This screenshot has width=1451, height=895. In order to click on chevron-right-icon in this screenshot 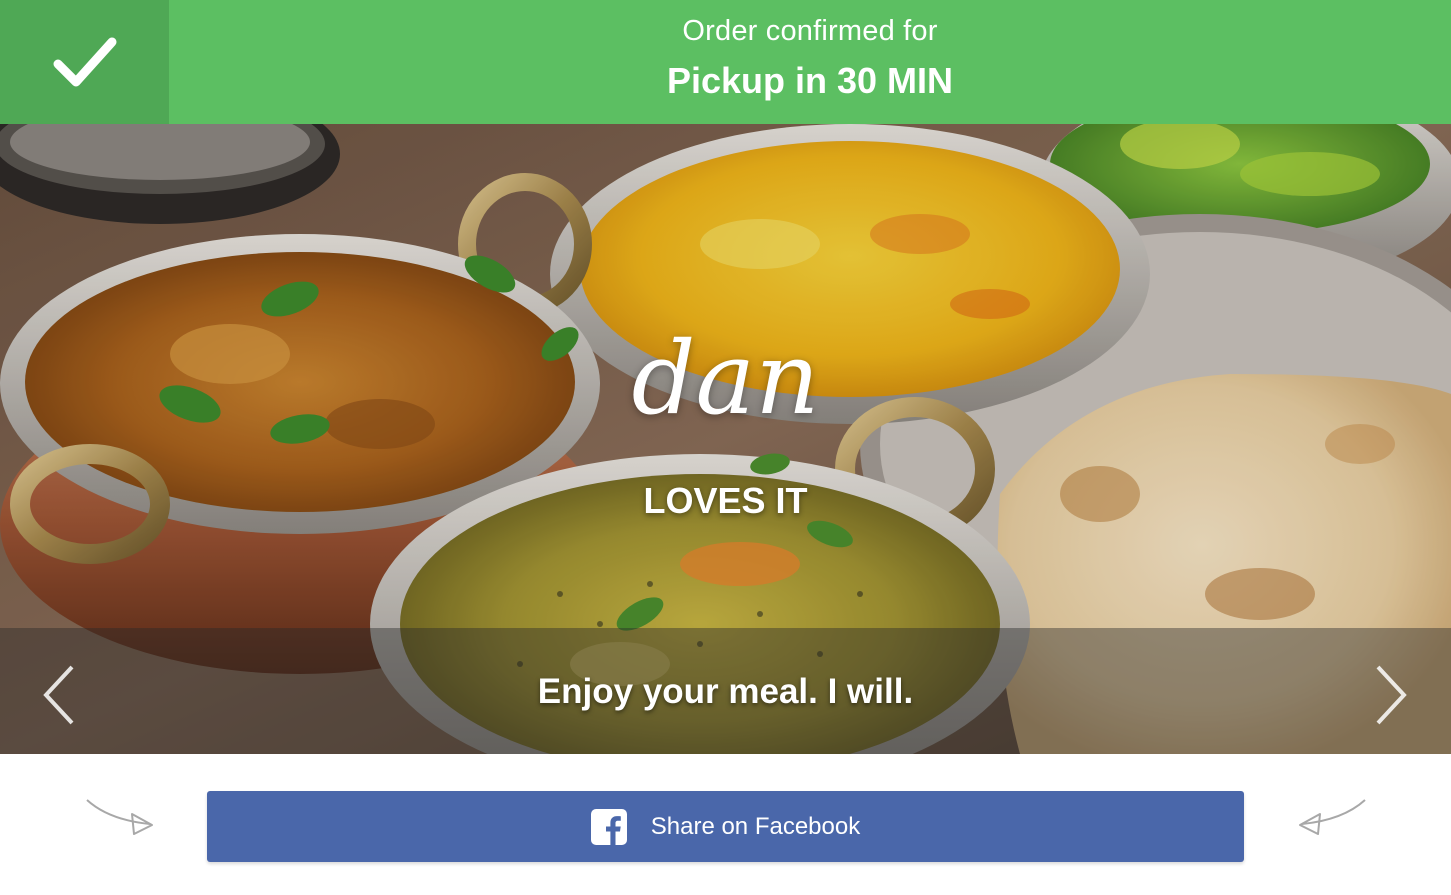, I will do `click(1391, 695)`.